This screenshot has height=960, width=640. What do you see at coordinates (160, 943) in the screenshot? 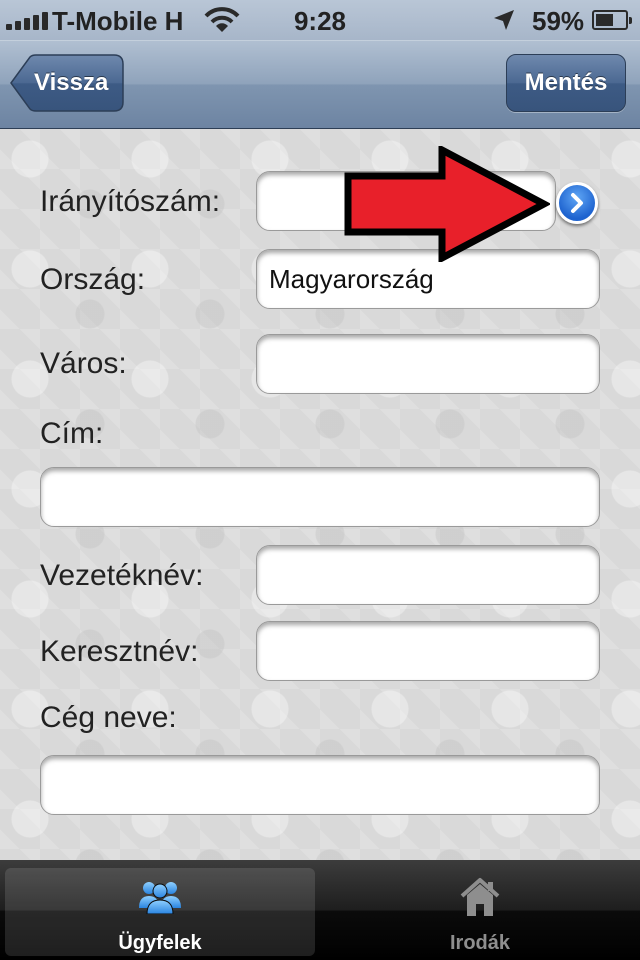
I see `tab-customers-label: Ügyfelek` at bounding box center [160, 943].